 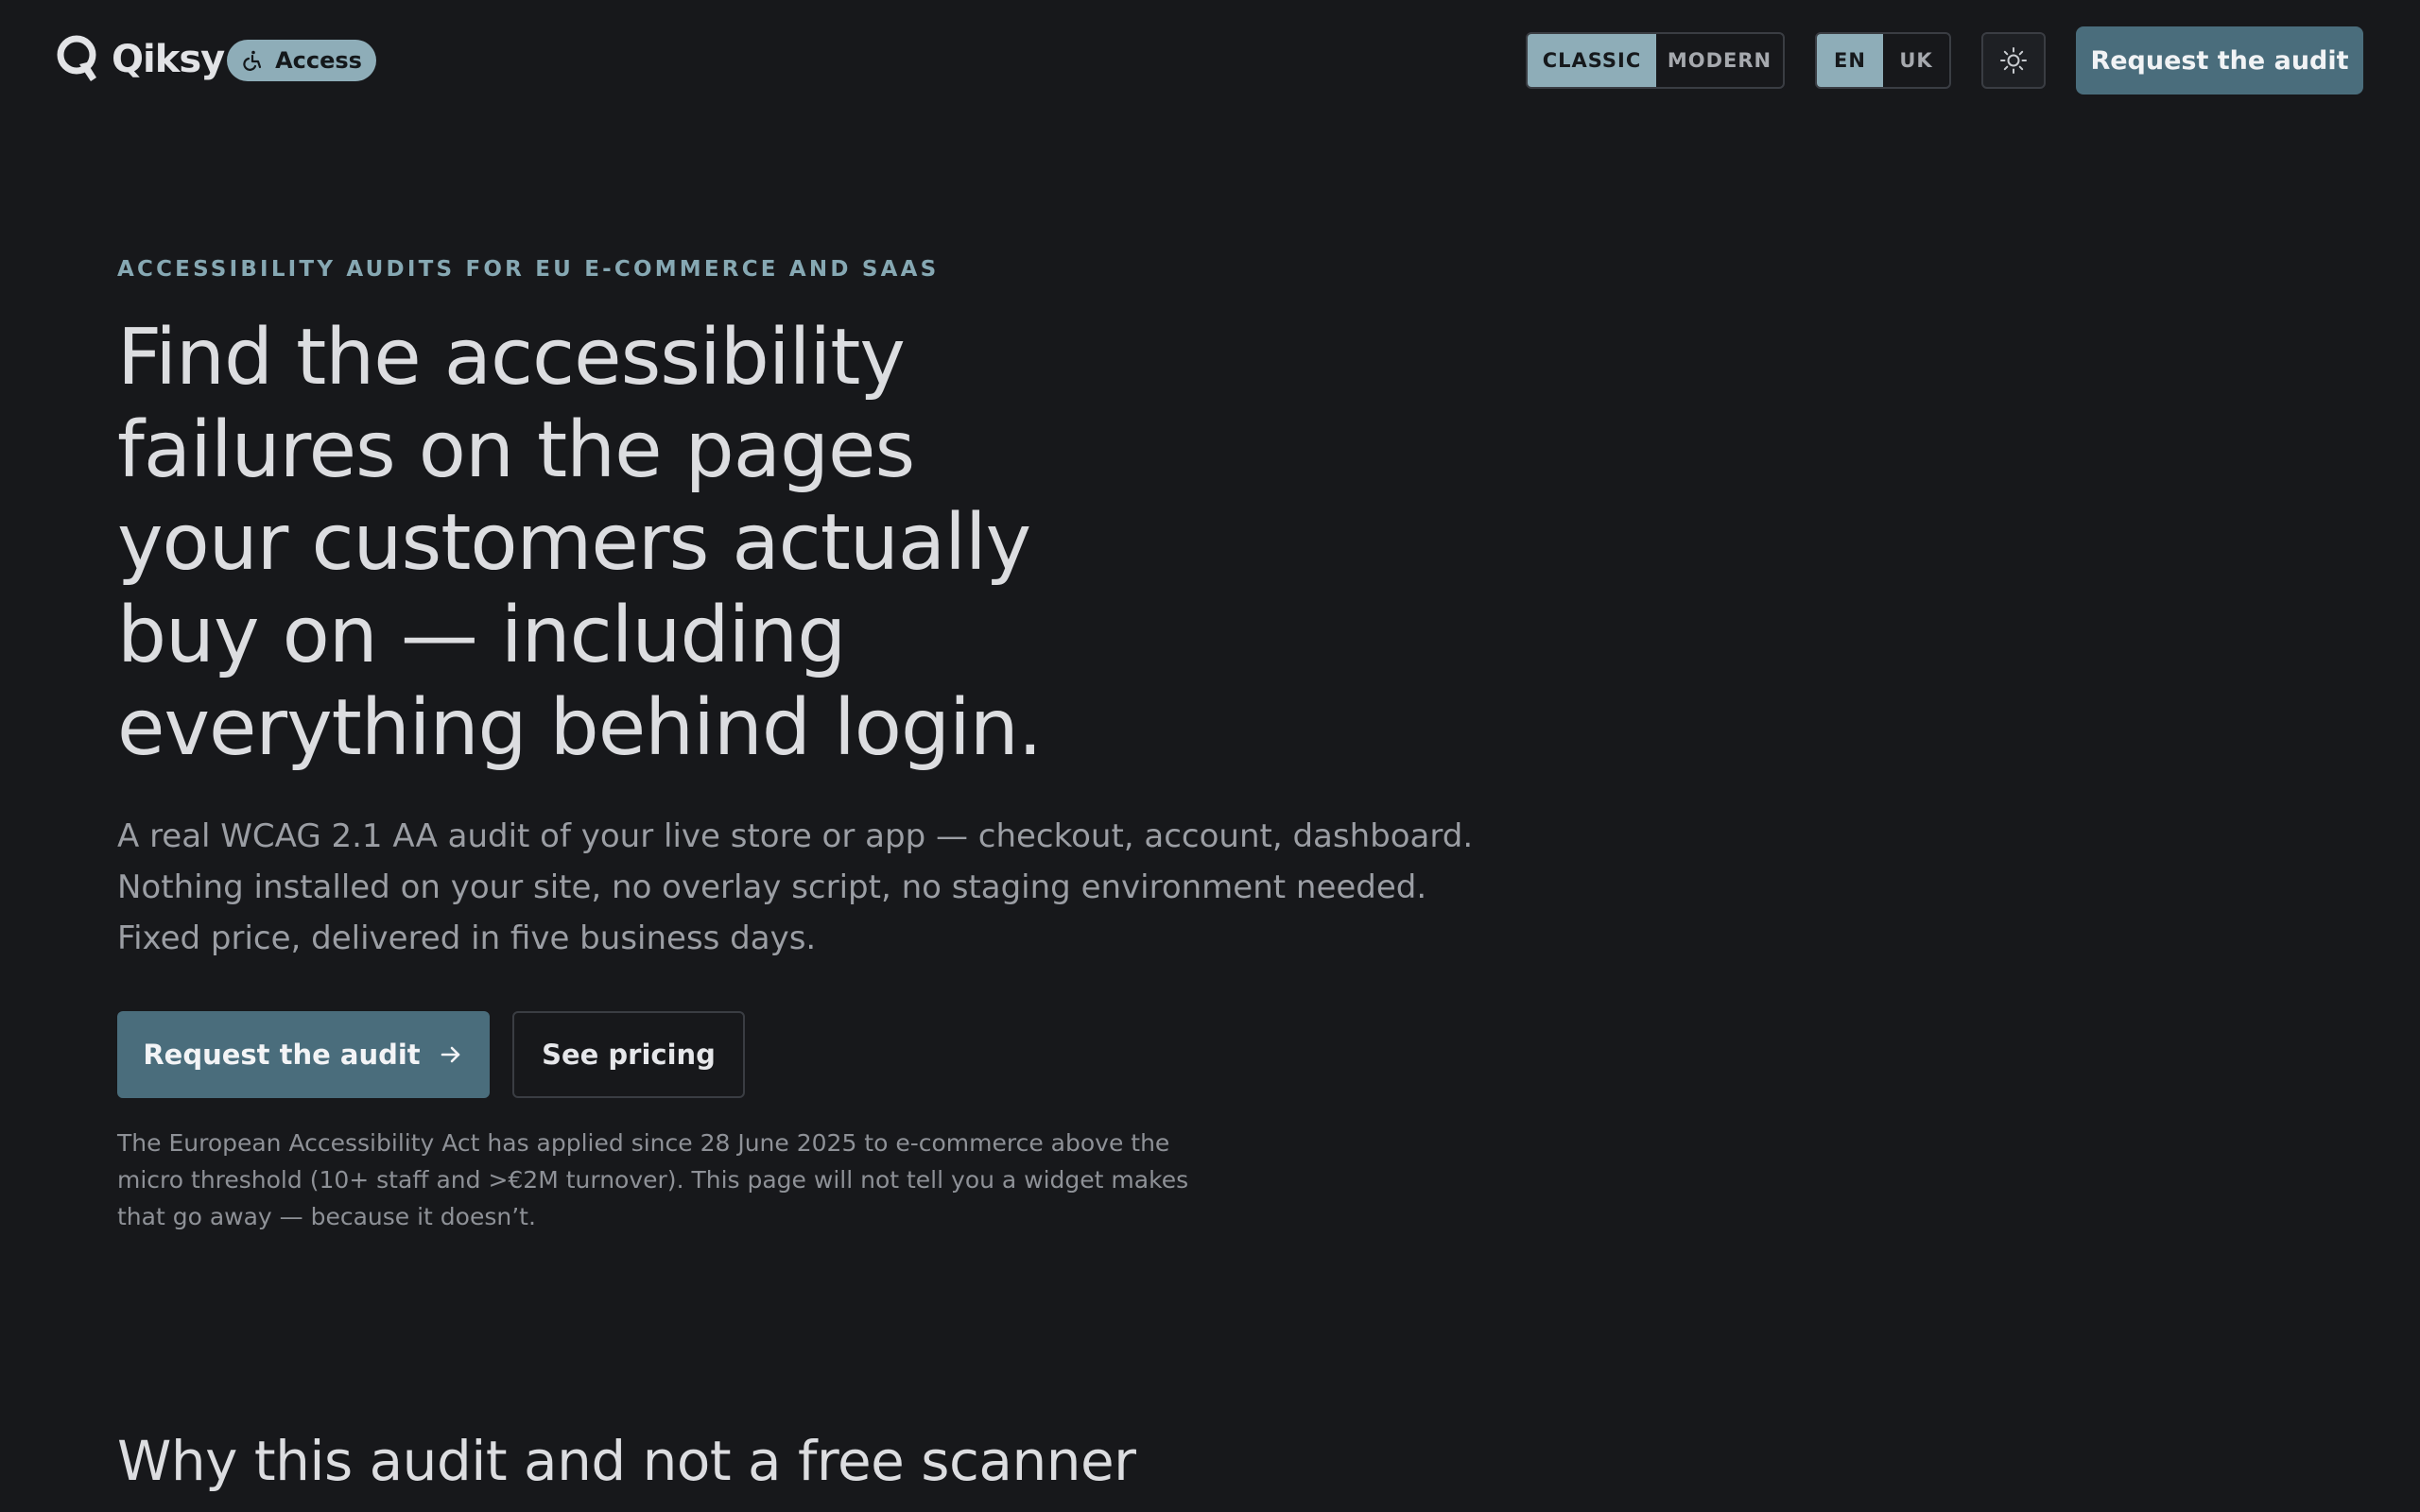 I want to click on hero-title-line: Find the accessibility, so click(x=512, y=358).